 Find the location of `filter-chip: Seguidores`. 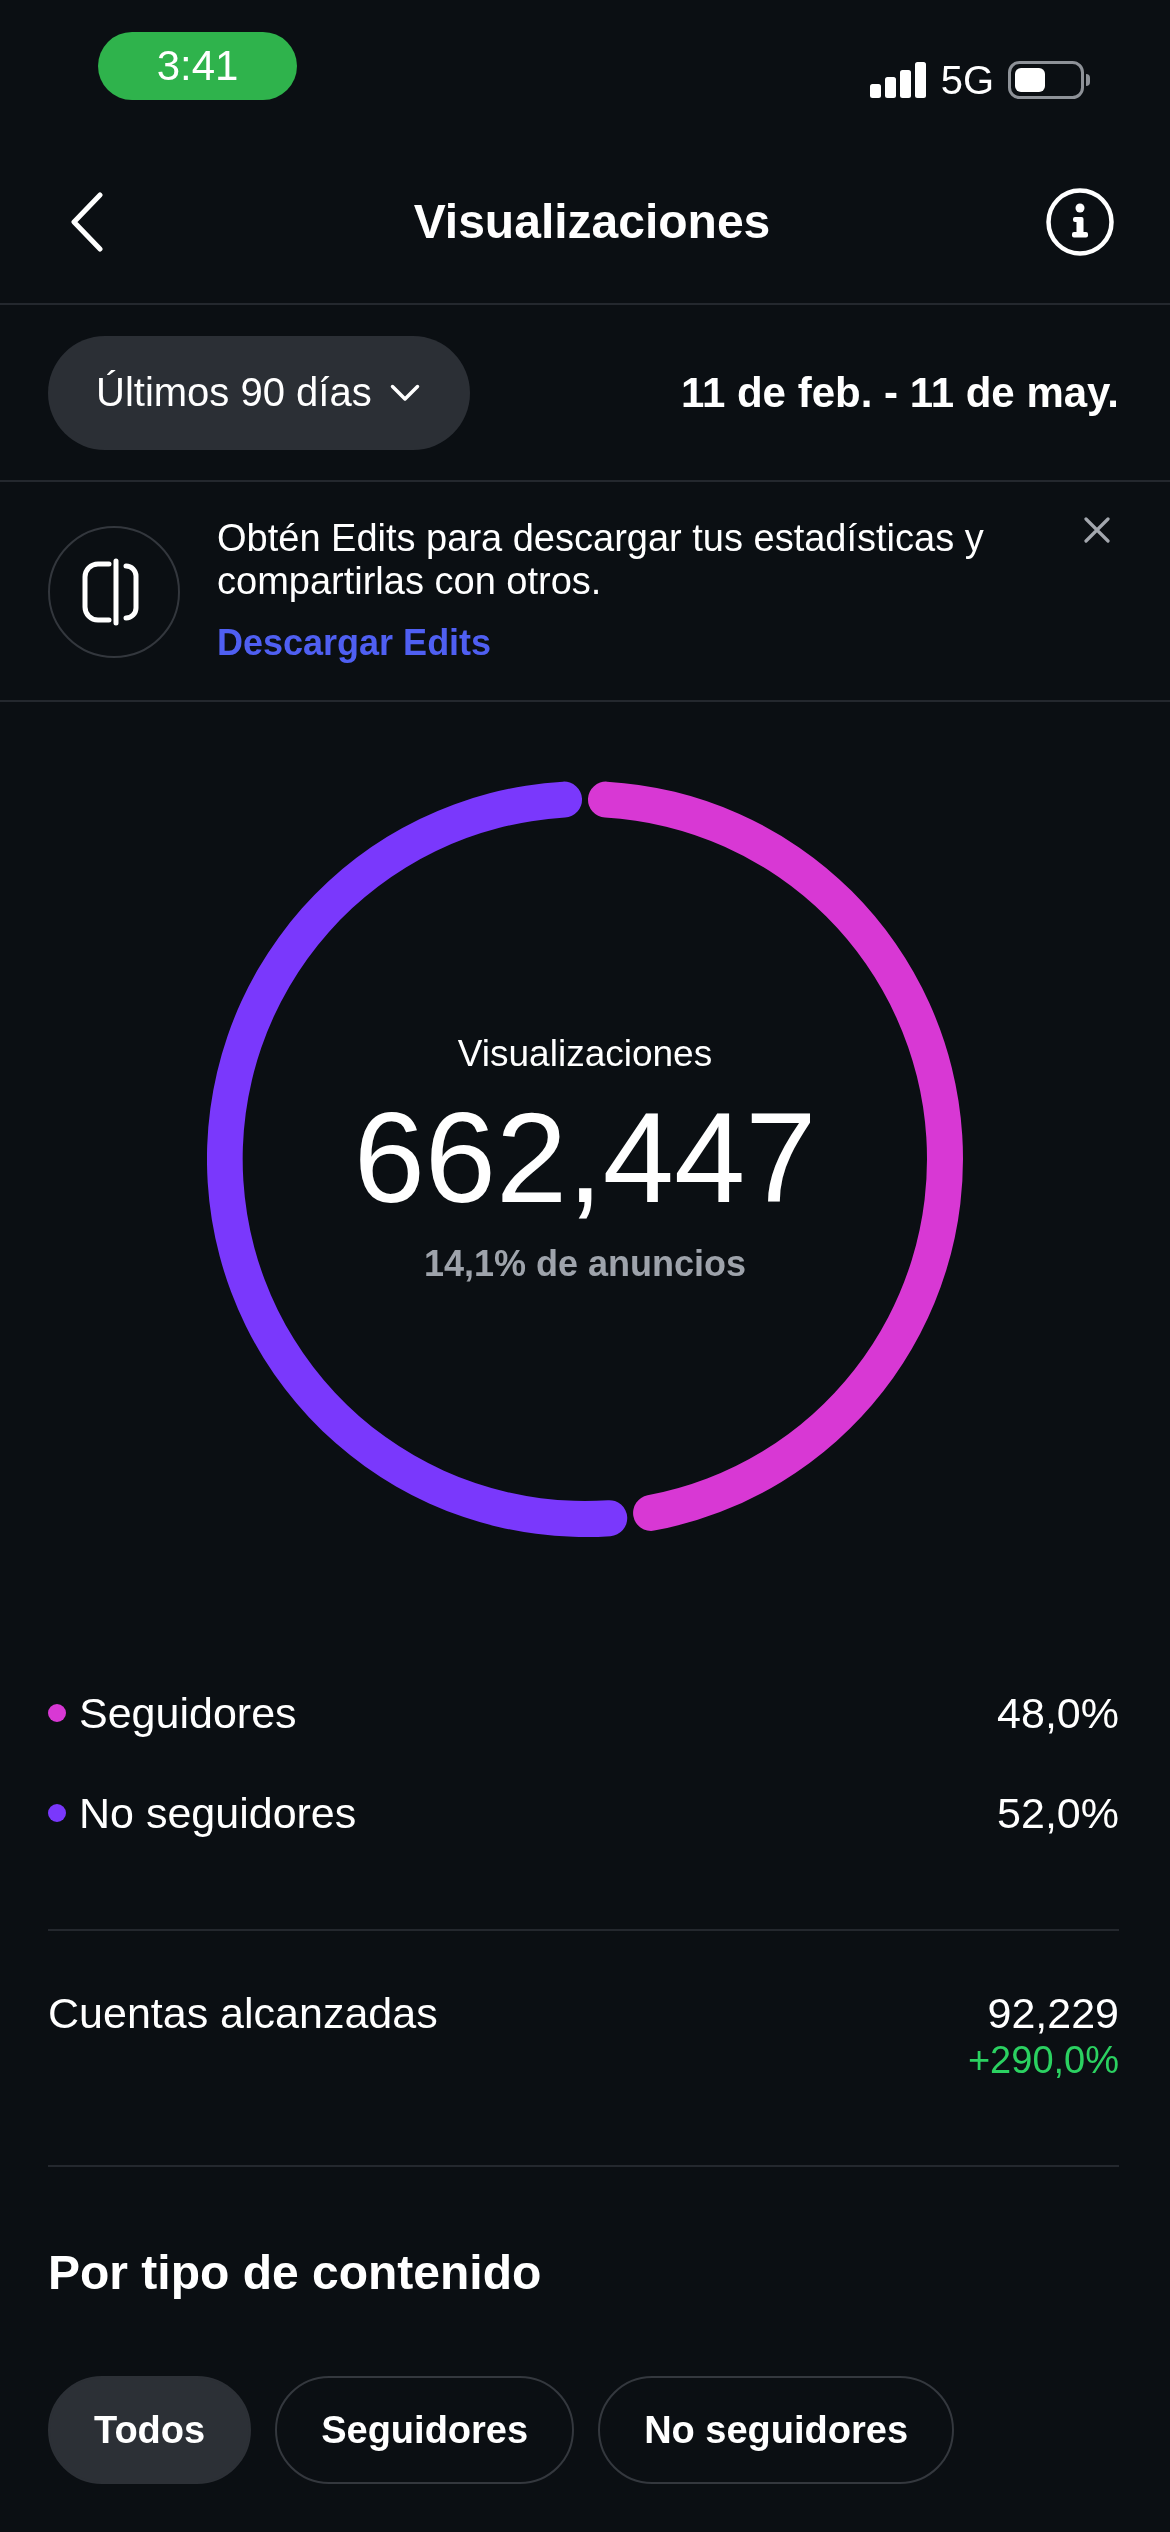

filter-chip: Seguidores is located at coordinates (425, 2430).